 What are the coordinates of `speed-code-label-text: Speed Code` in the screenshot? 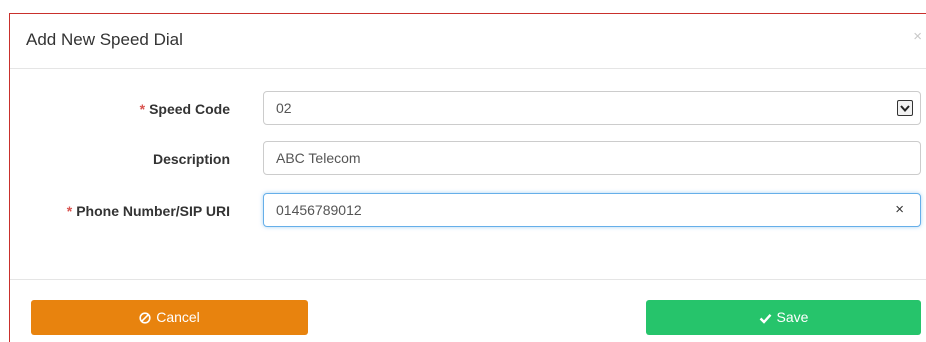 It's located at (189, 109).